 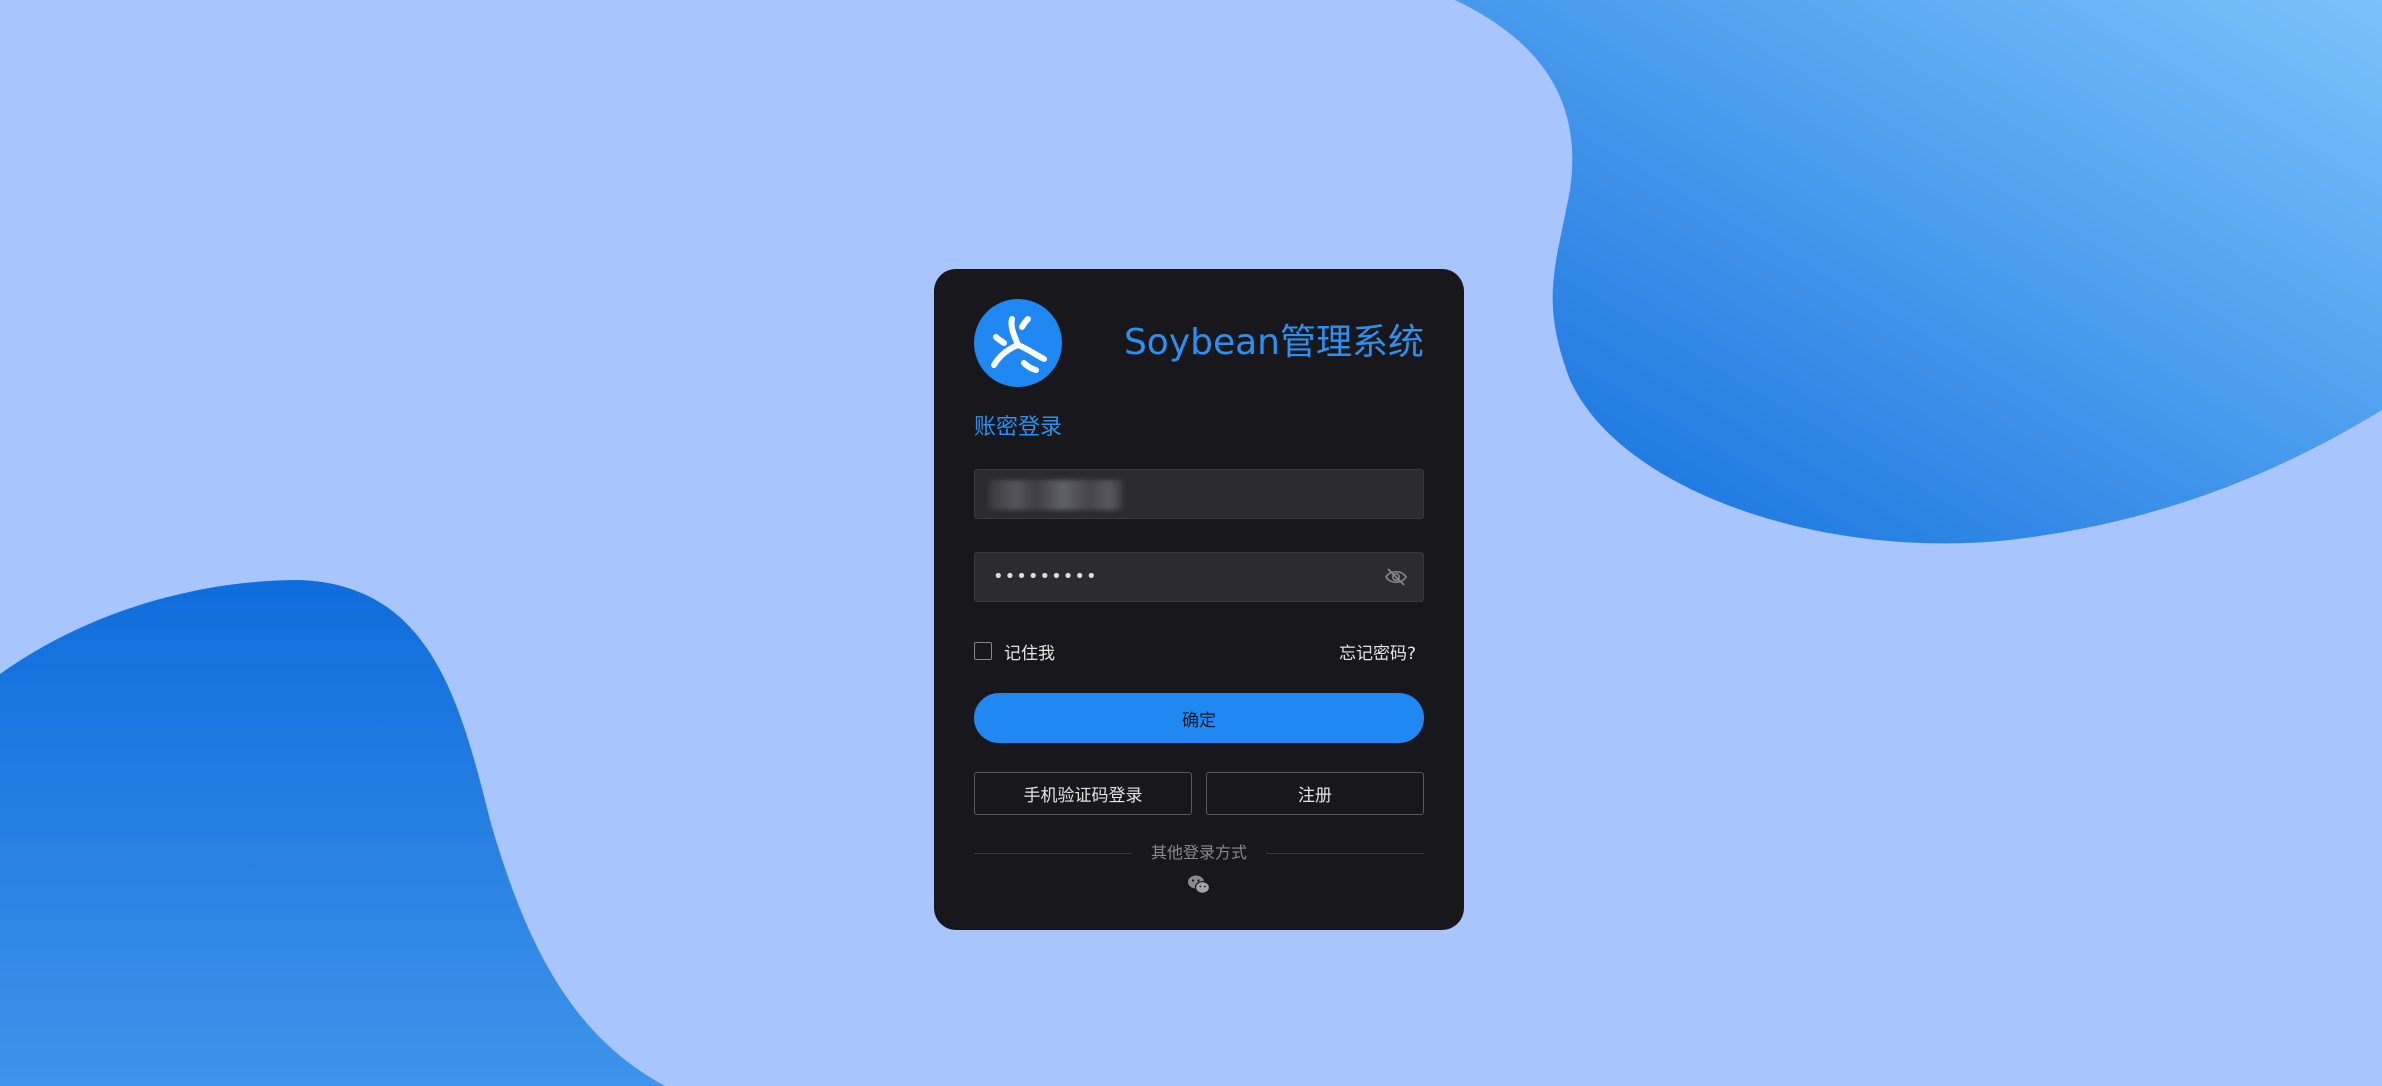 I want to click on theme-toggle-button, so click(x=70, y=42).